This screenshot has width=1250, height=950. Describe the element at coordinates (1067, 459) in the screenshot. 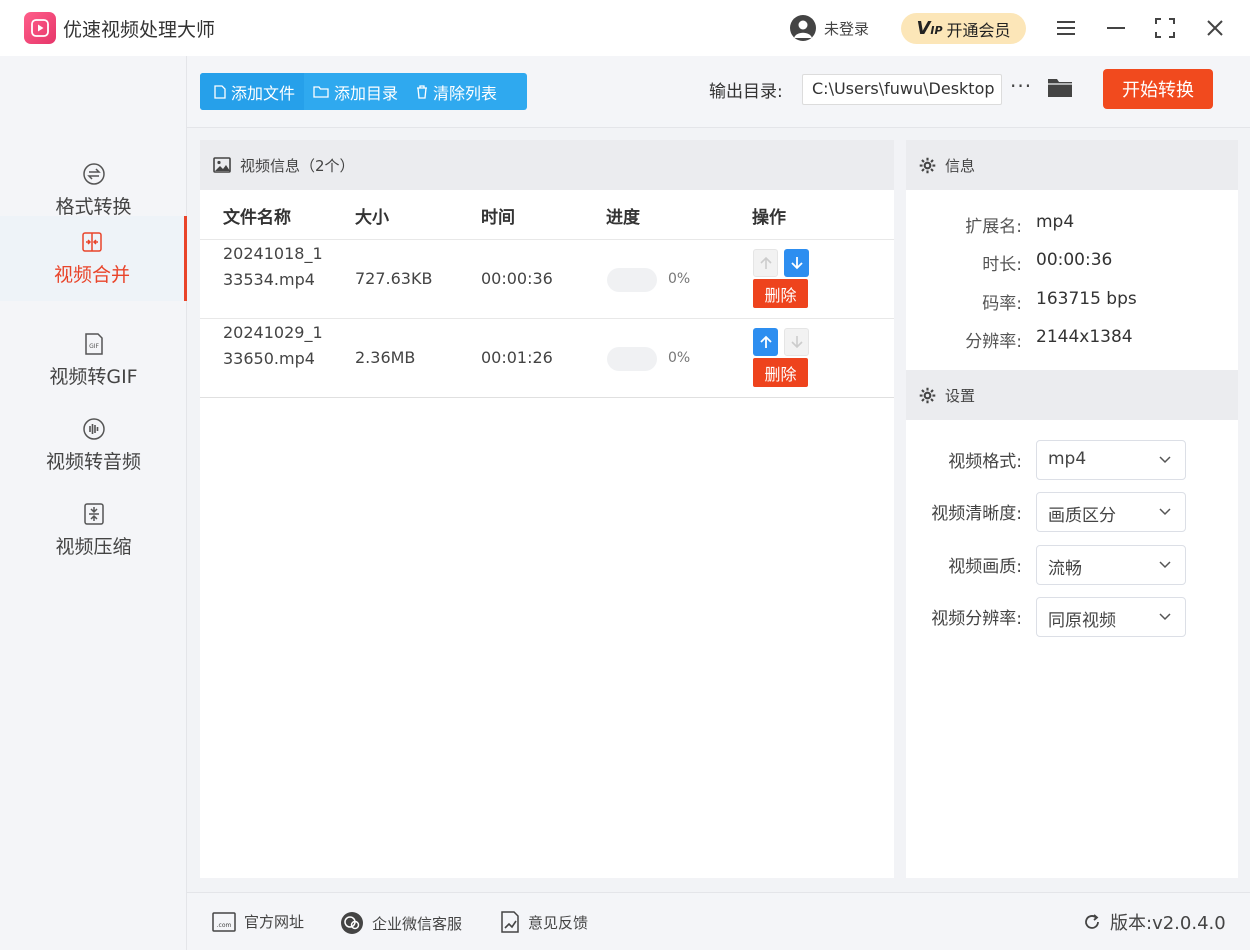

I see `video-format-value: mp4` at that location.